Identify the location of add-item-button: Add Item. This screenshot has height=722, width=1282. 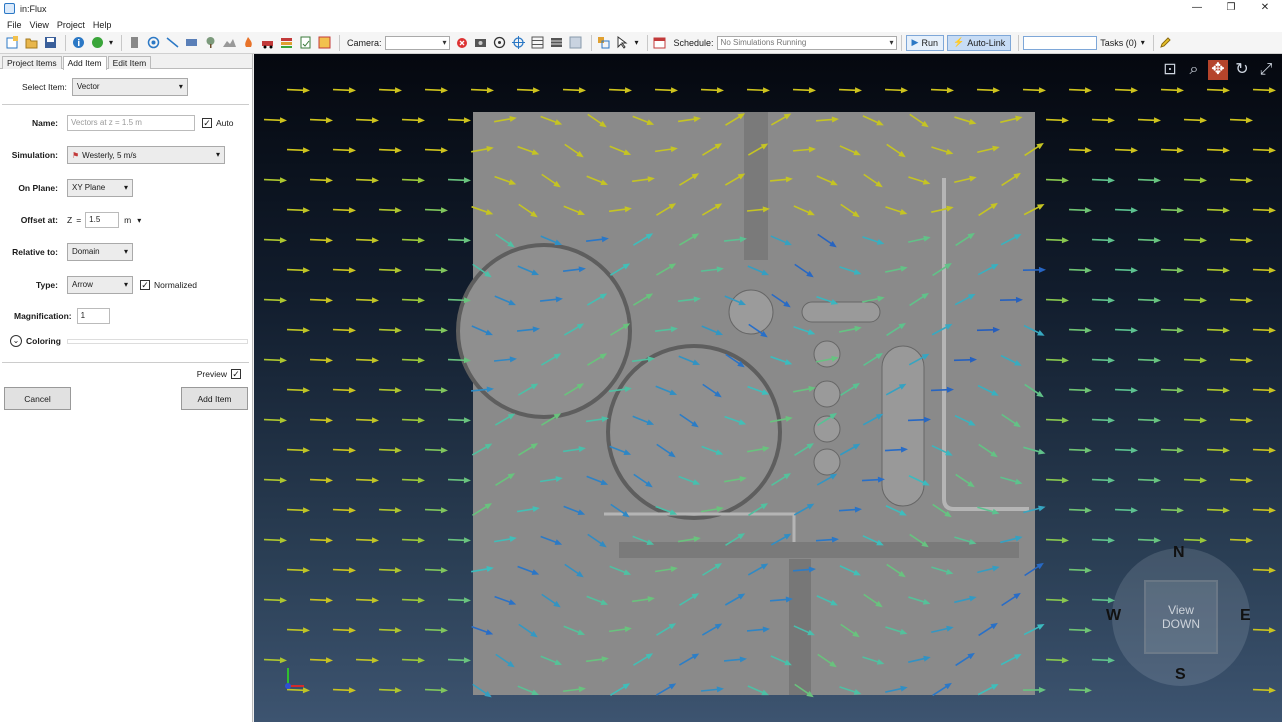
(214, 398).